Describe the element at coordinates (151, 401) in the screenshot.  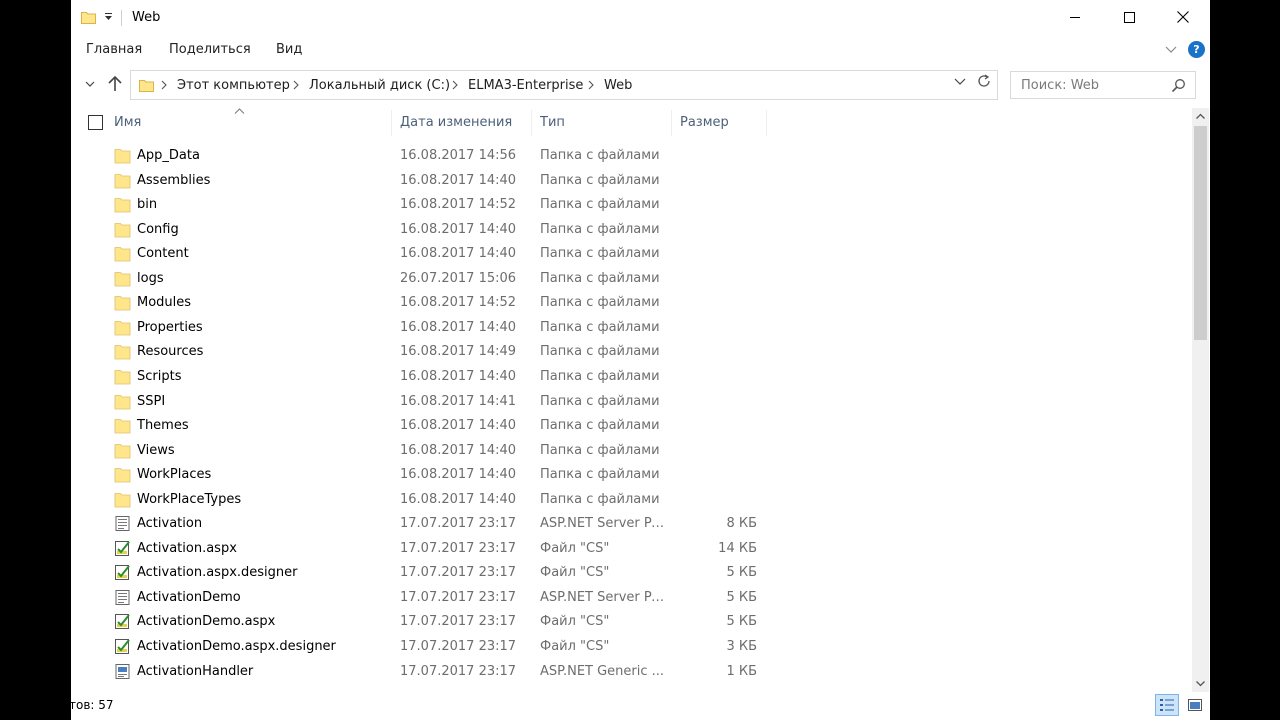
I see `file-name: SSPI` at that location.